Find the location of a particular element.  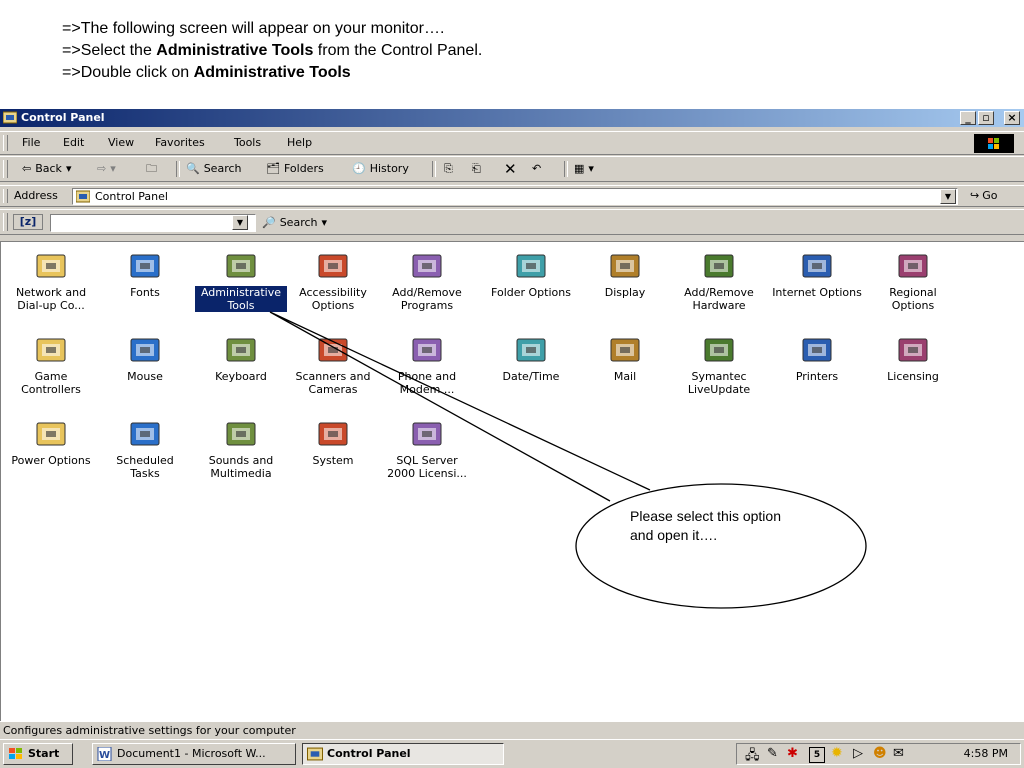

menu-edit: Edit is located at coordinates (73, 143).